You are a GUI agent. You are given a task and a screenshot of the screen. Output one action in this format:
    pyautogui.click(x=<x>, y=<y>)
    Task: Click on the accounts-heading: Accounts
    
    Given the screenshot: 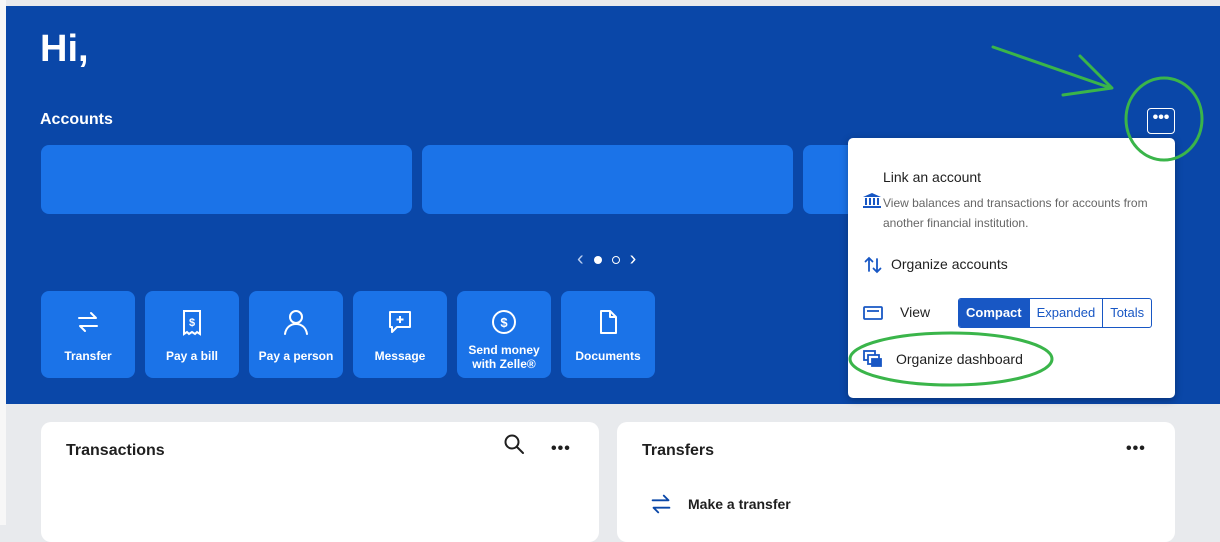 What is the action you would take?
    pyautogui.click(x=76, y=119)
    